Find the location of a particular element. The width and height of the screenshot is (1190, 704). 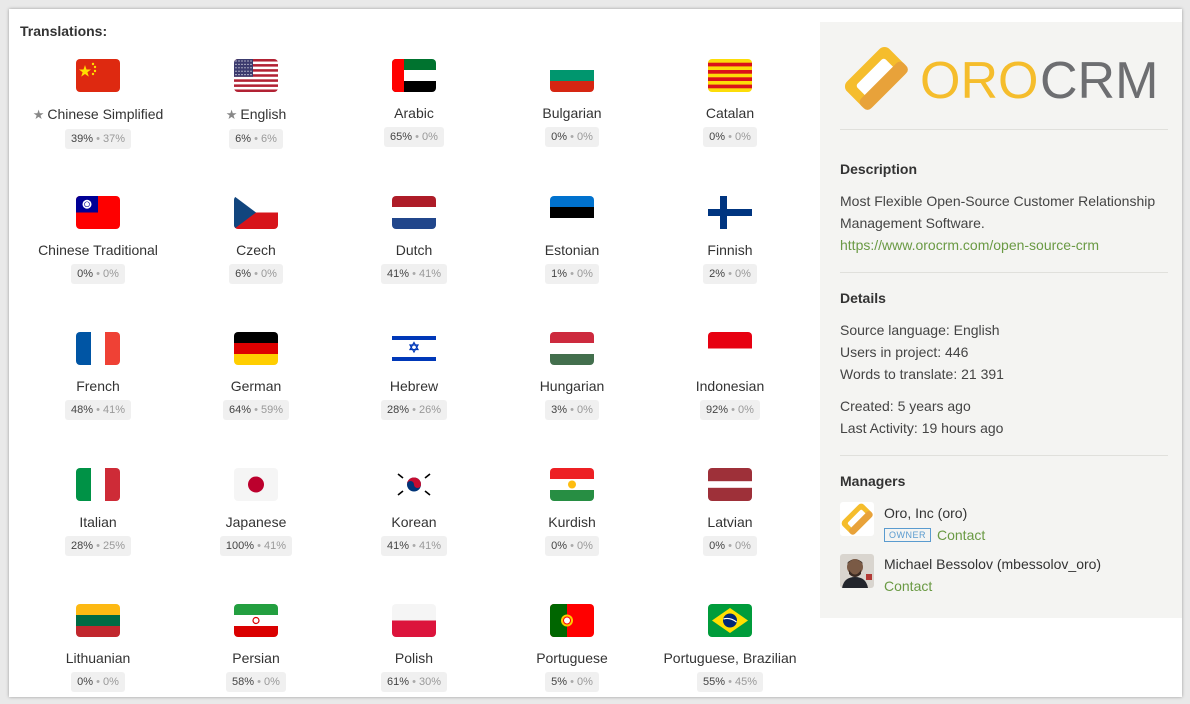

project-website-link: https://www.orocrm.com/open-source-crm is located at coordinates (969, 245).